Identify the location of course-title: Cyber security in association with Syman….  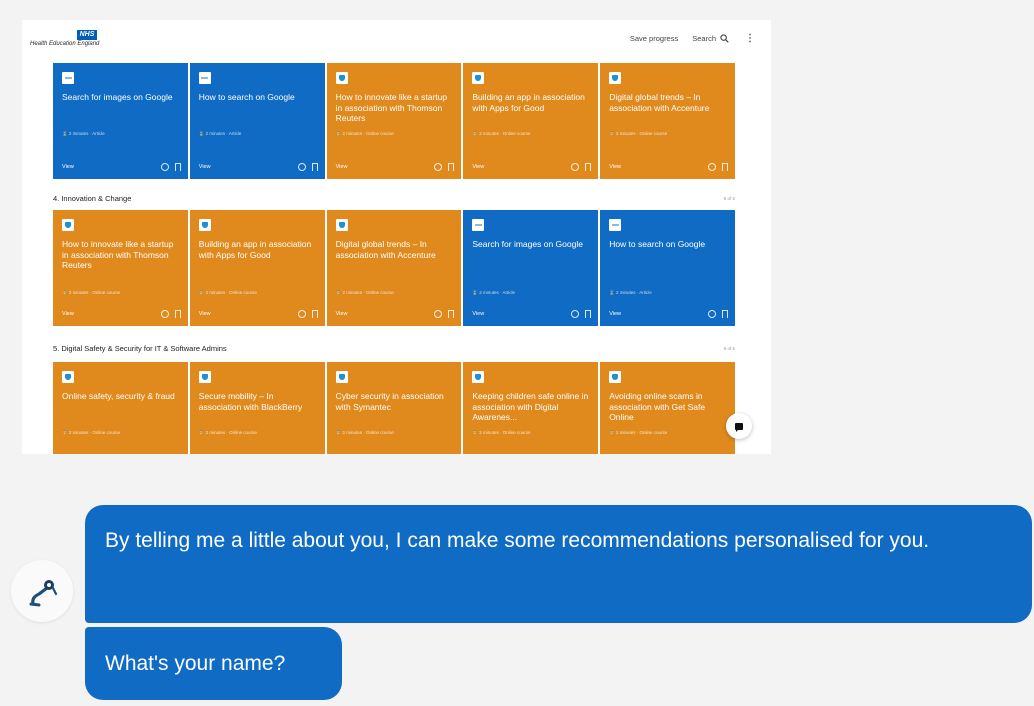
(389, 401).